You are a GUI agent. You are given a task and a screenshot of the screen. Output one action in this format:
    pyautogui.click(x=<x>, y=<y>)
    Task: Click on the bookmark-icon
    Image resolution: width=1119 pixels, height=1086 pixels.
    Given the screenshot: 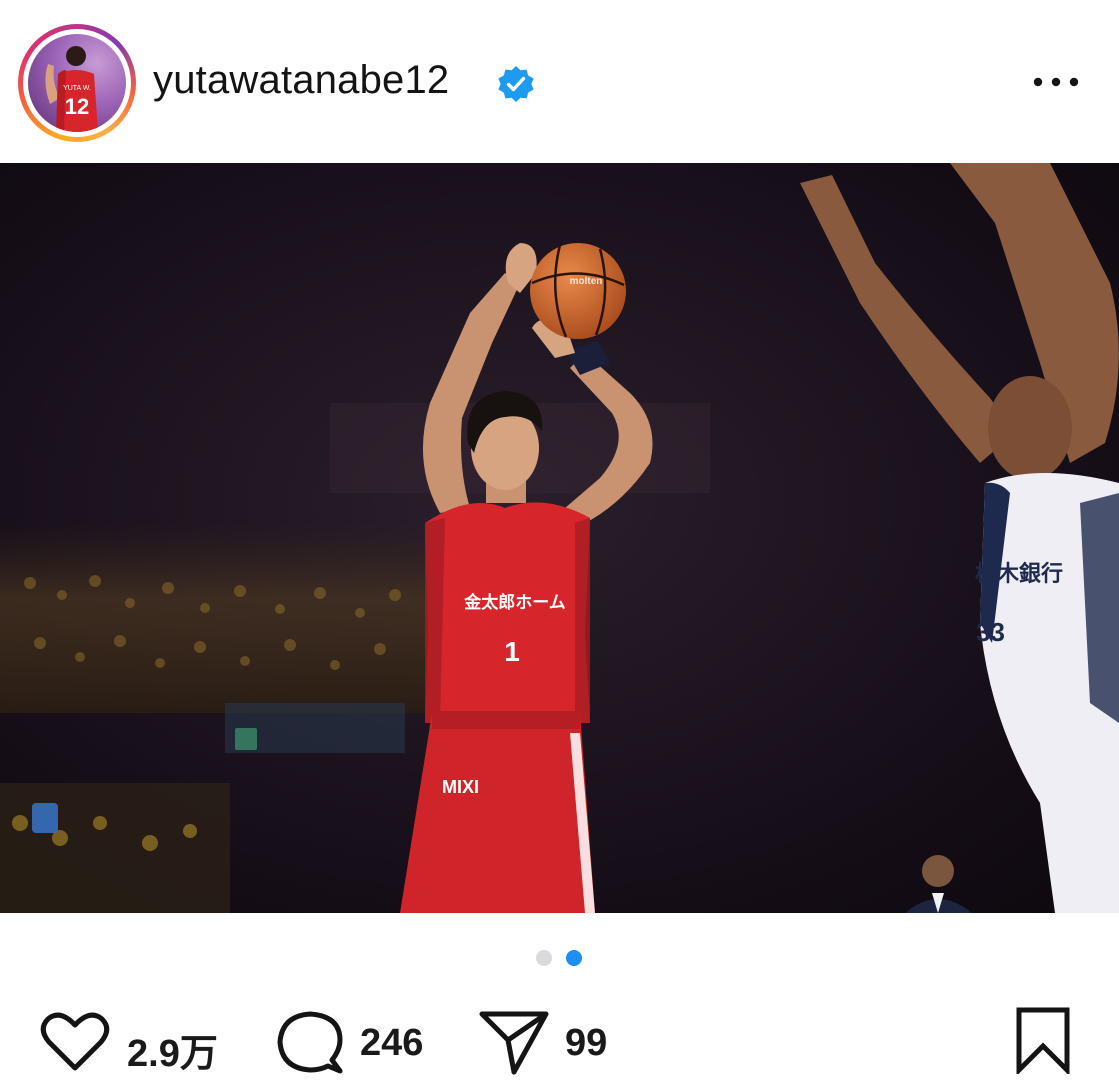 What is the action you would take?
    pyautogui.click(x=1043, y=1040)
    